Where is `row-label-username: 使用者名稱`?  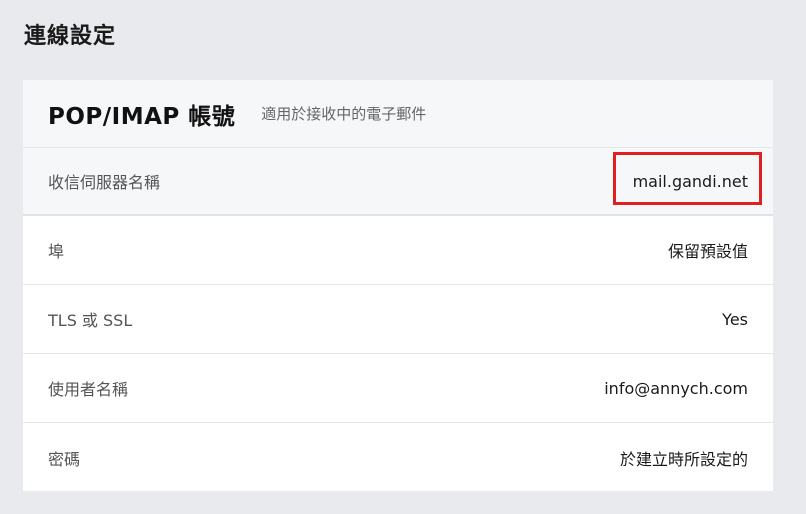 row-label-username: 使用者名稱 is located at coordinates (88, 389).